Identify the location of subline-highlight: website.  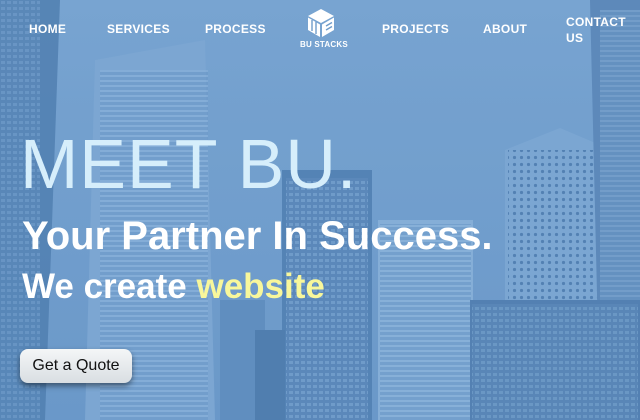
(260, 286).